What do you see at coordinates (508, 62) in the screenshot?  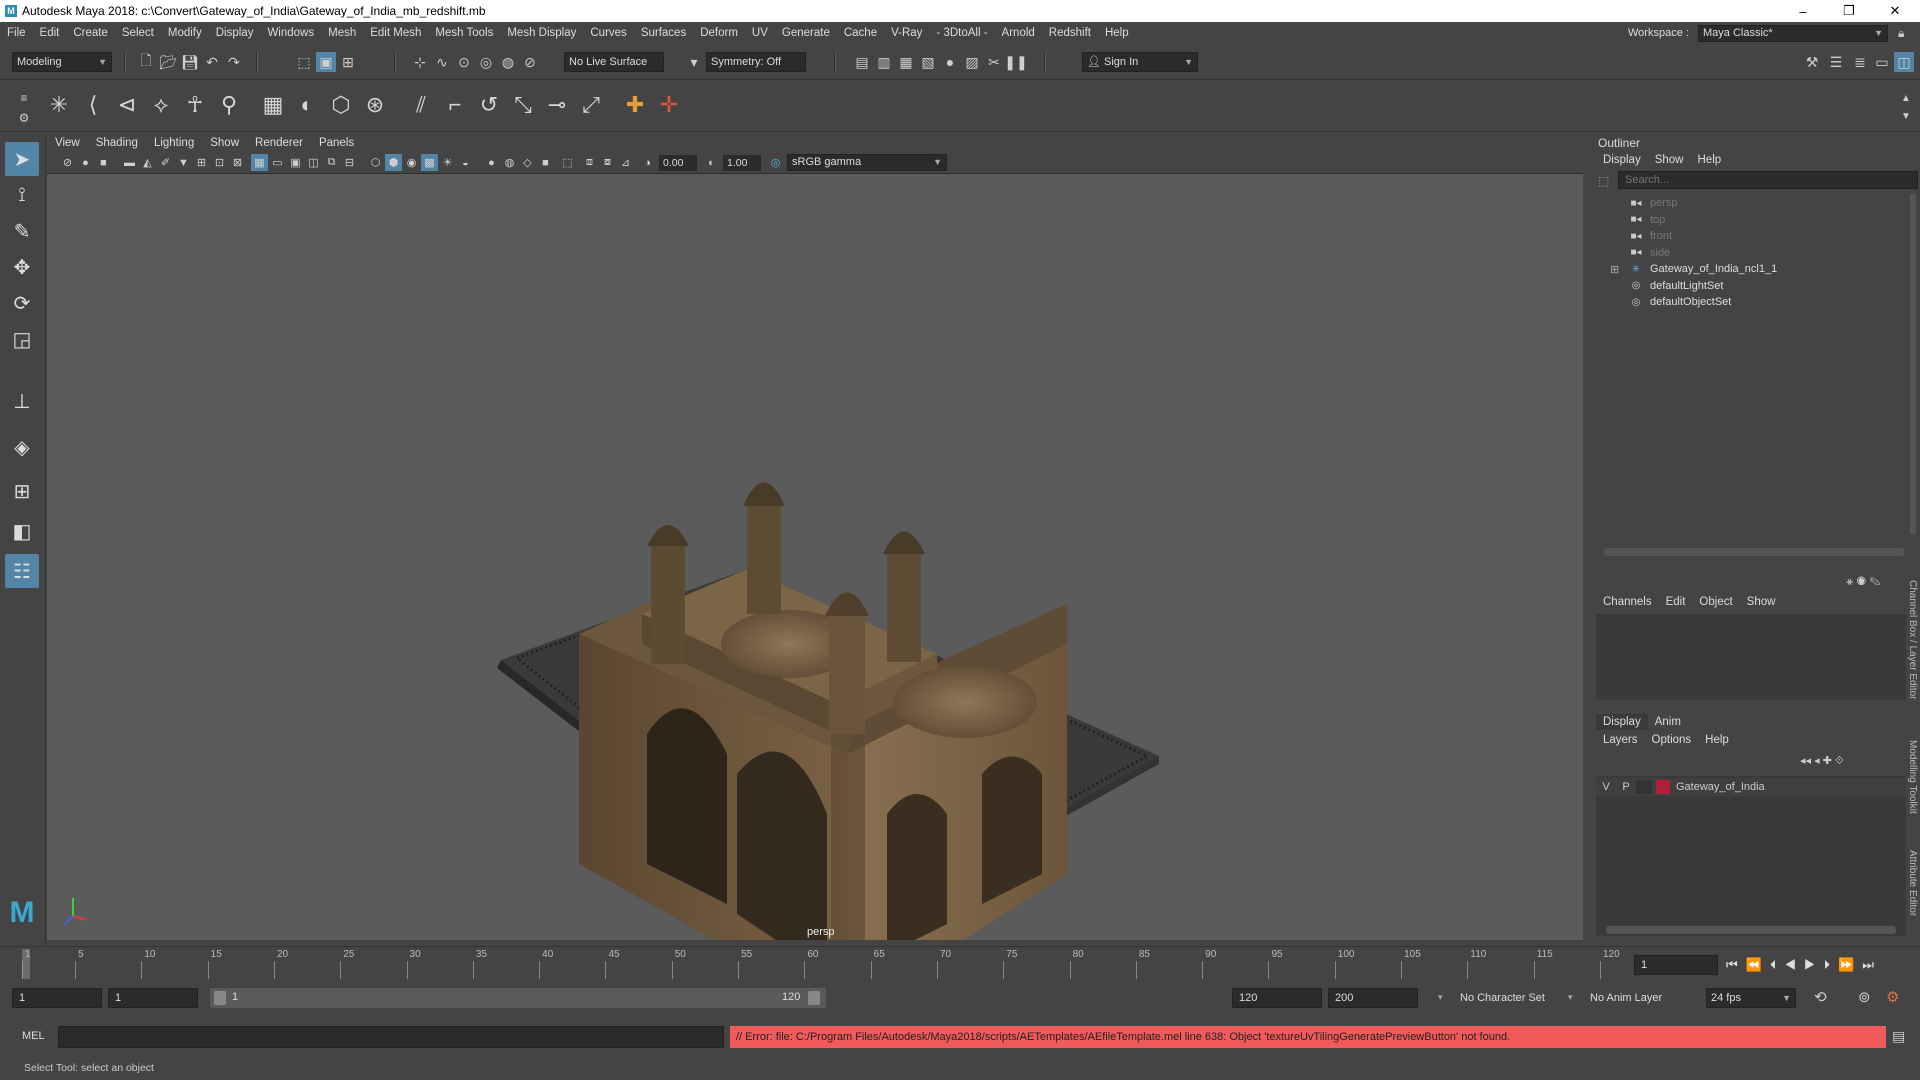 I see `snap-surface-icon: ◍` at bounding box center [508, 62].